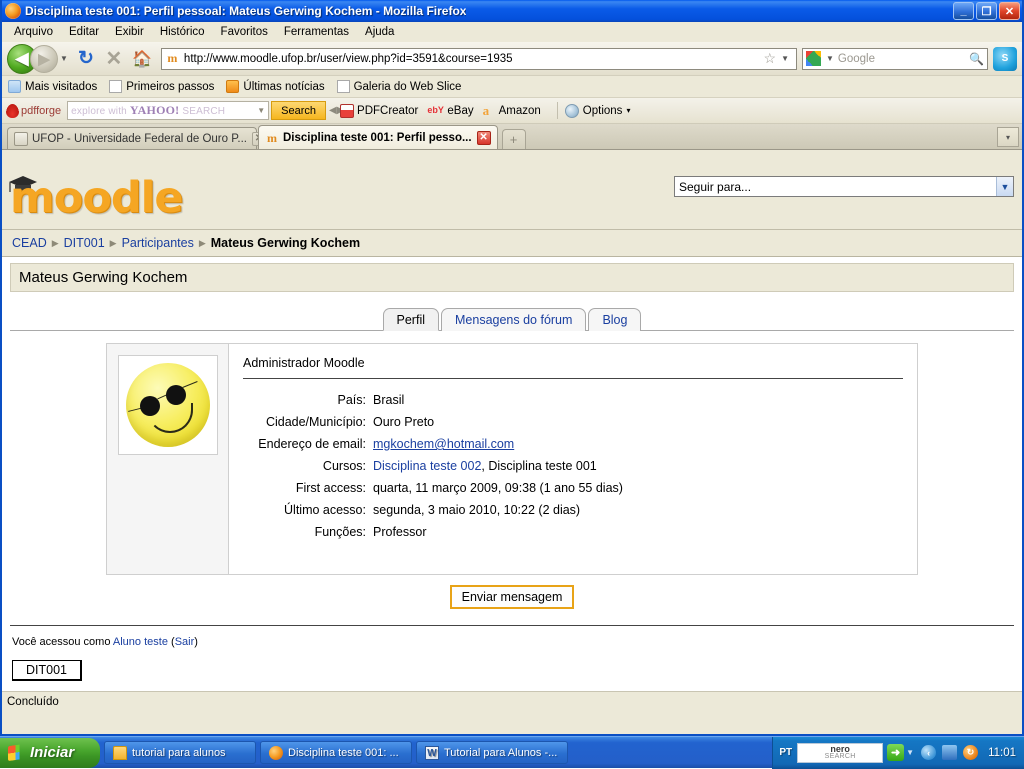 This screenshot has height=769, width=1024. What do you see at coordinates (986, 11) in the screenshot?
I see `maximize-button: ❐` at bounding box center [986, 11].